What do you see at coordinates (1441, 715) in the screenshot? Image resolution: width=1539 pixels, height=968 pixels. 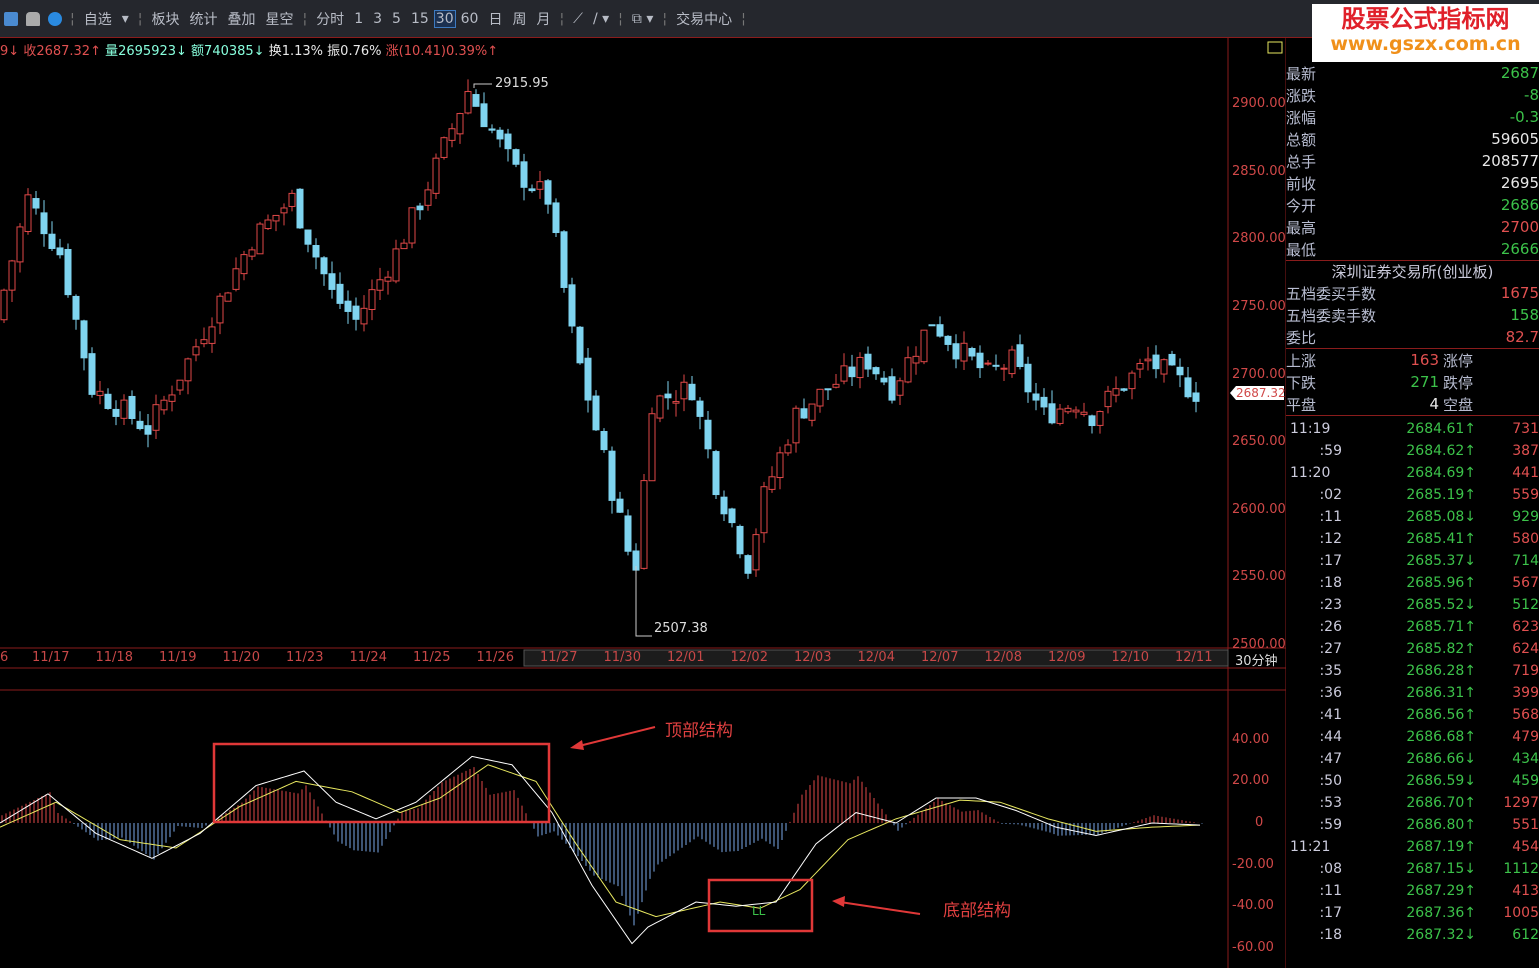 I see `tick-price: 2686.56↑` at bounding box center [1441, 715].